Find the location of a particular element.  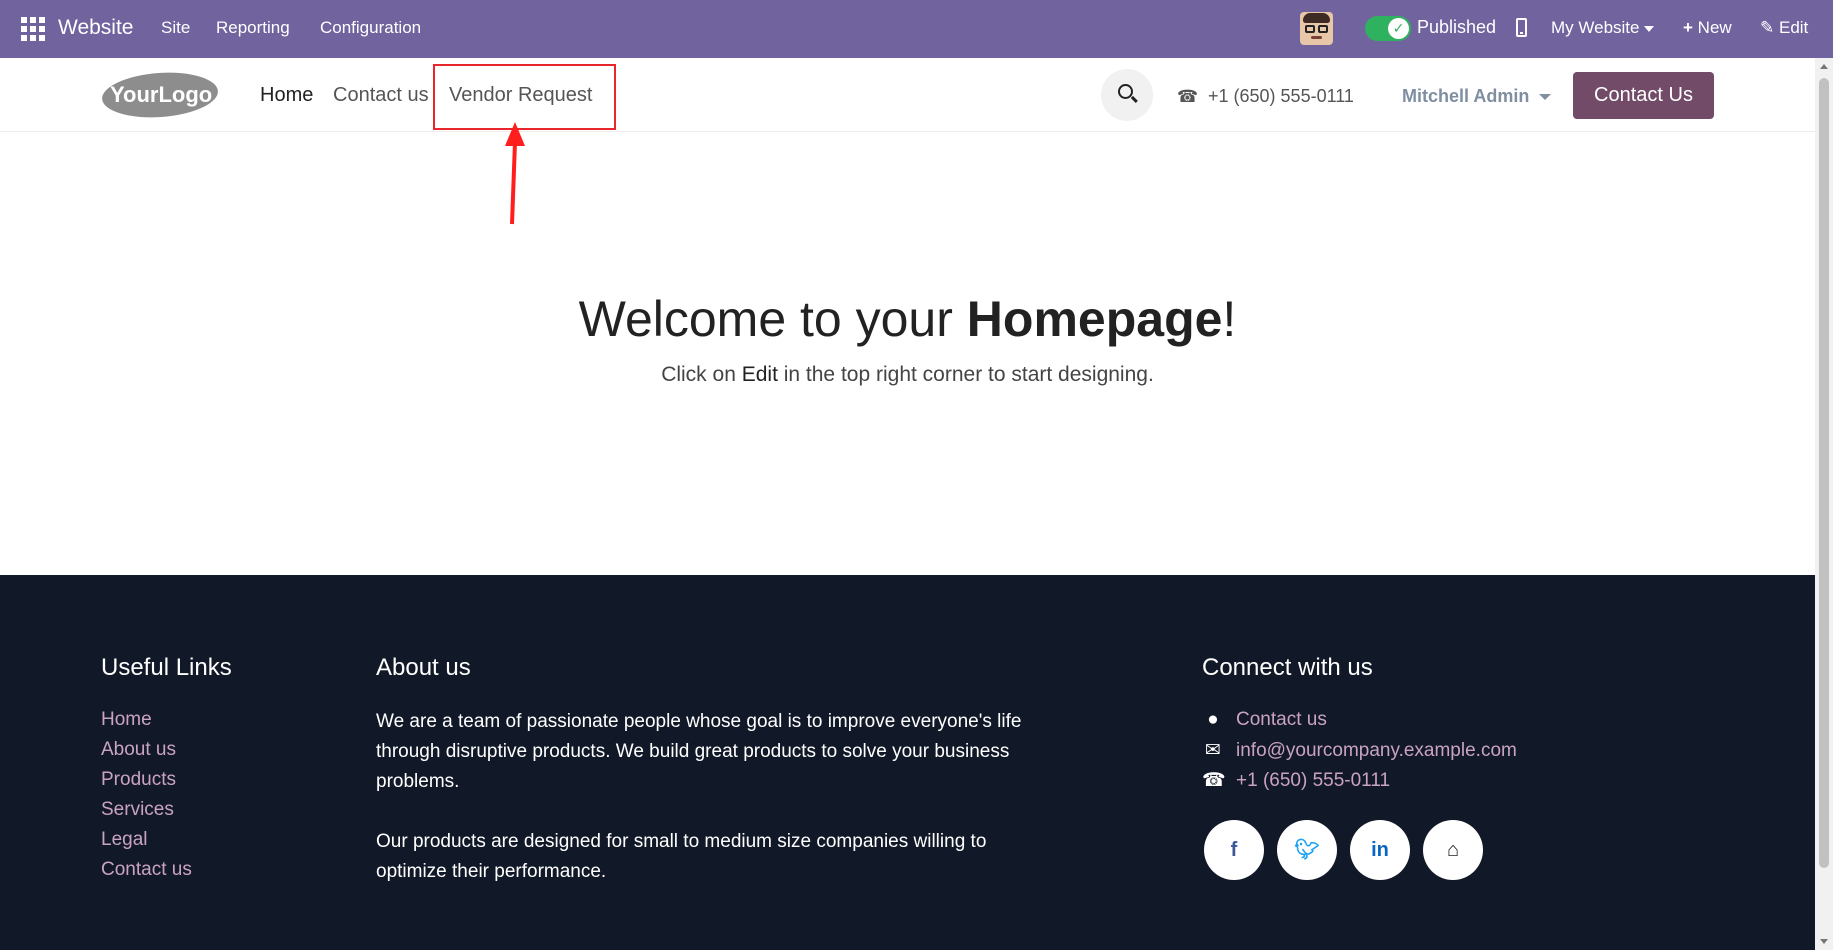

website-selector-label: My Website is located at coordinates (1595, 27).